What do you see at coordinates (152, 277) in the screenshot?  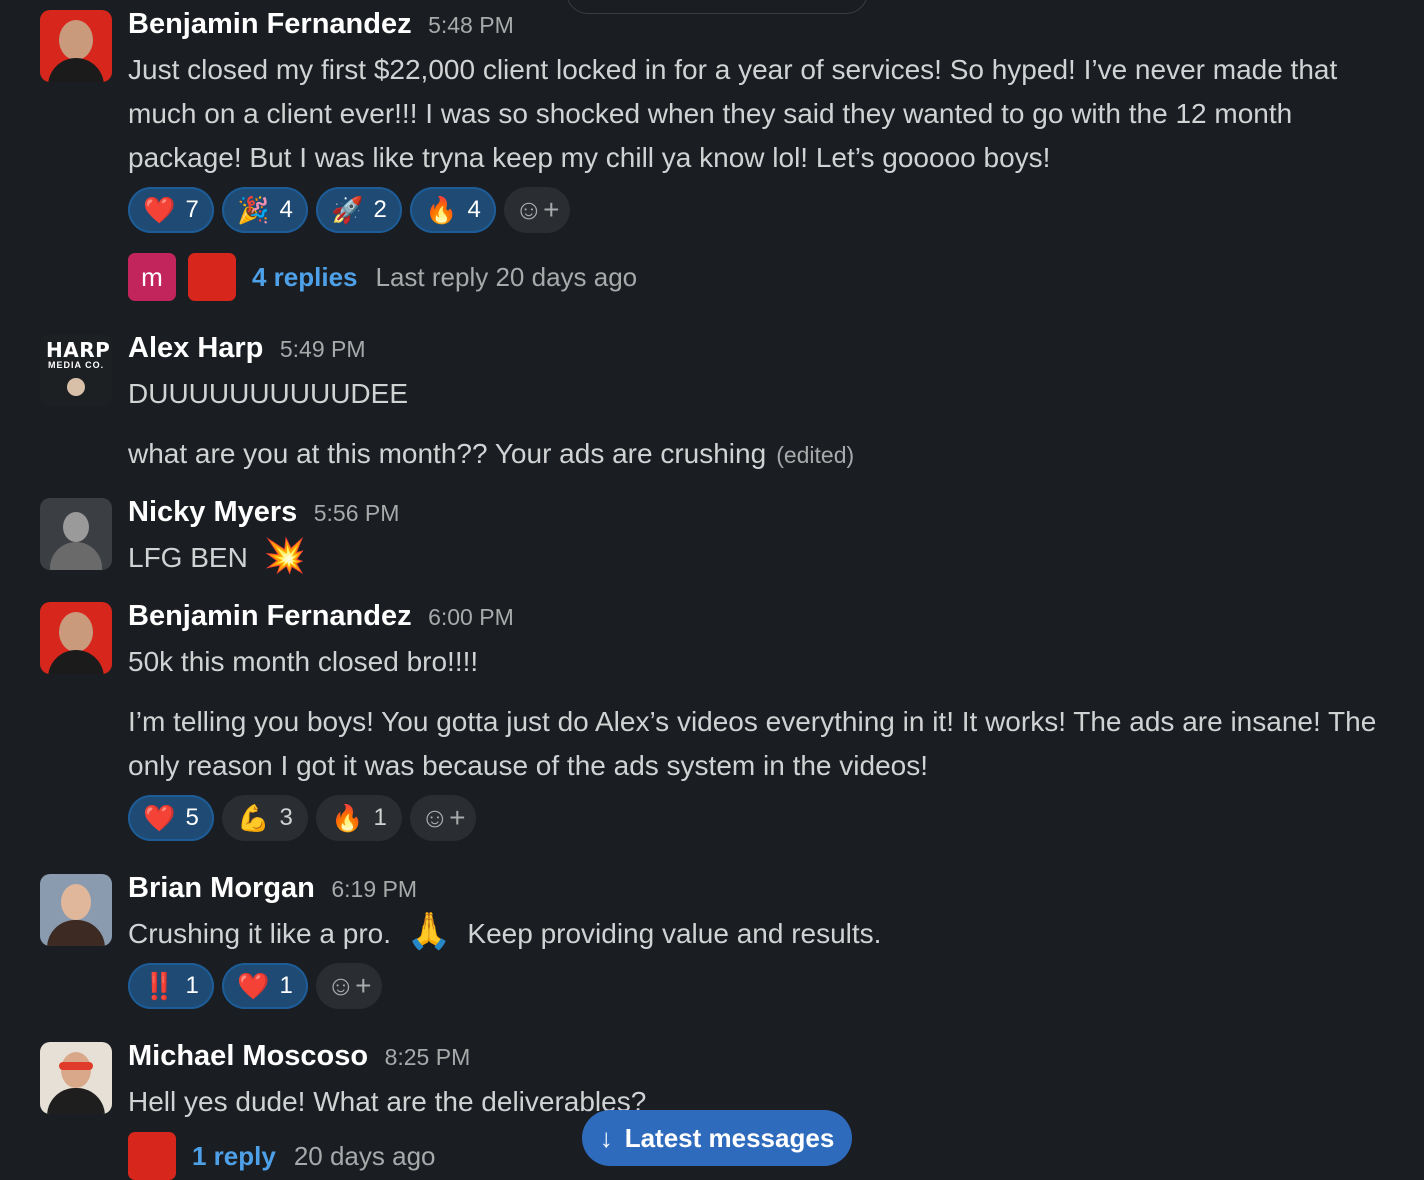 I see `thread-participant-avatar: m` at bounding box center [152, 277].